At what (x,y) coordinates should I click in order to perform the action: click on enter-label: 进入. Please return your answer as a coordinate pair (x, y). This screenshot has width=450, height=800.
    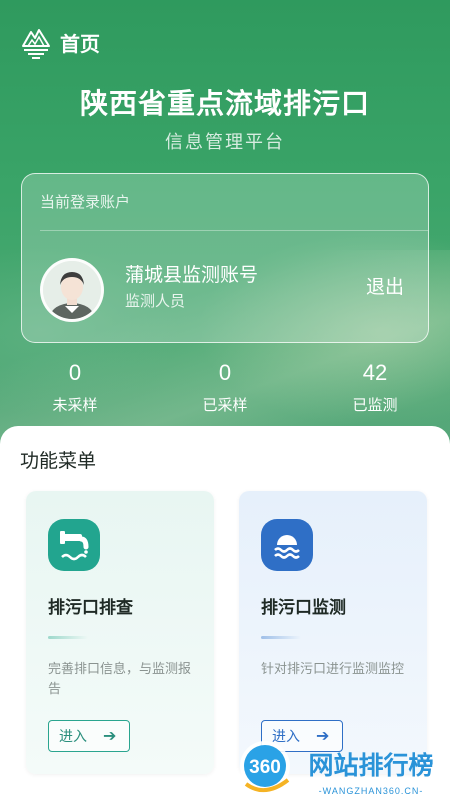
    Looking at the image, I should click on (73, 736).